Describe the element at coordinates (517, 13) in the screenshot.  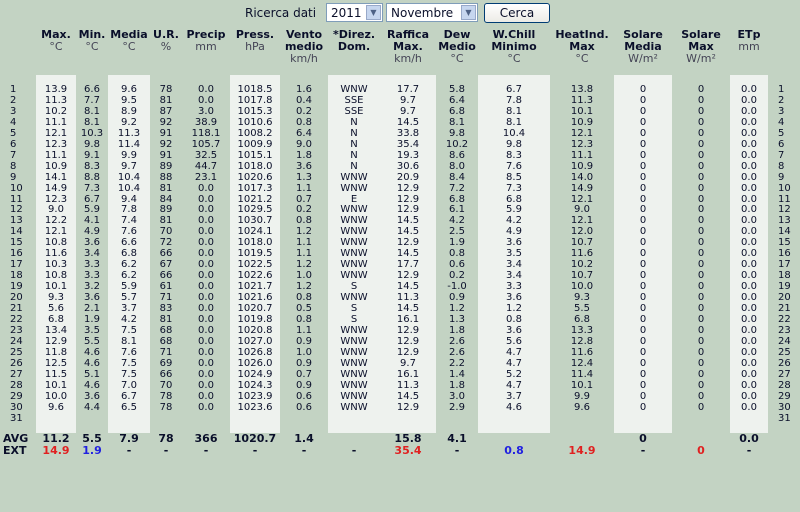
I see `search-button: Cerca` at that location.